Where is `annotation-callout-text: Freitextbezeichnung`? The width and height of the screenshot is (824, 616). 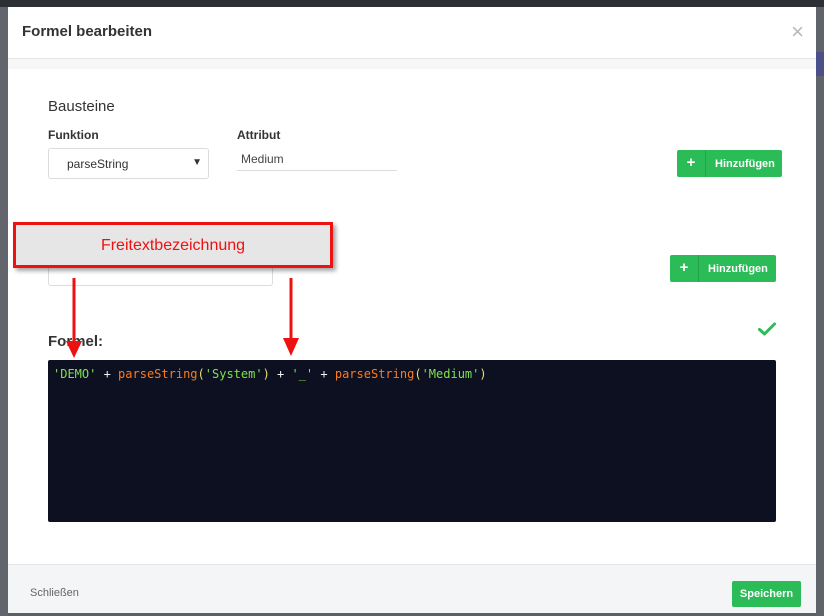
annotation-callout-text: Freitextbezeichnung is located at coordinates (173, 245).